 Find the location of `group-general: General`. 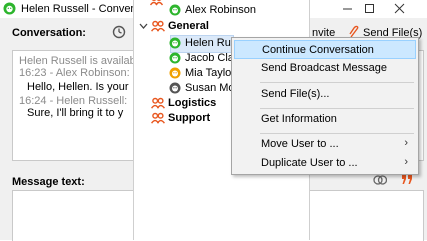

group-general: General is located at coordinates (188, 26).